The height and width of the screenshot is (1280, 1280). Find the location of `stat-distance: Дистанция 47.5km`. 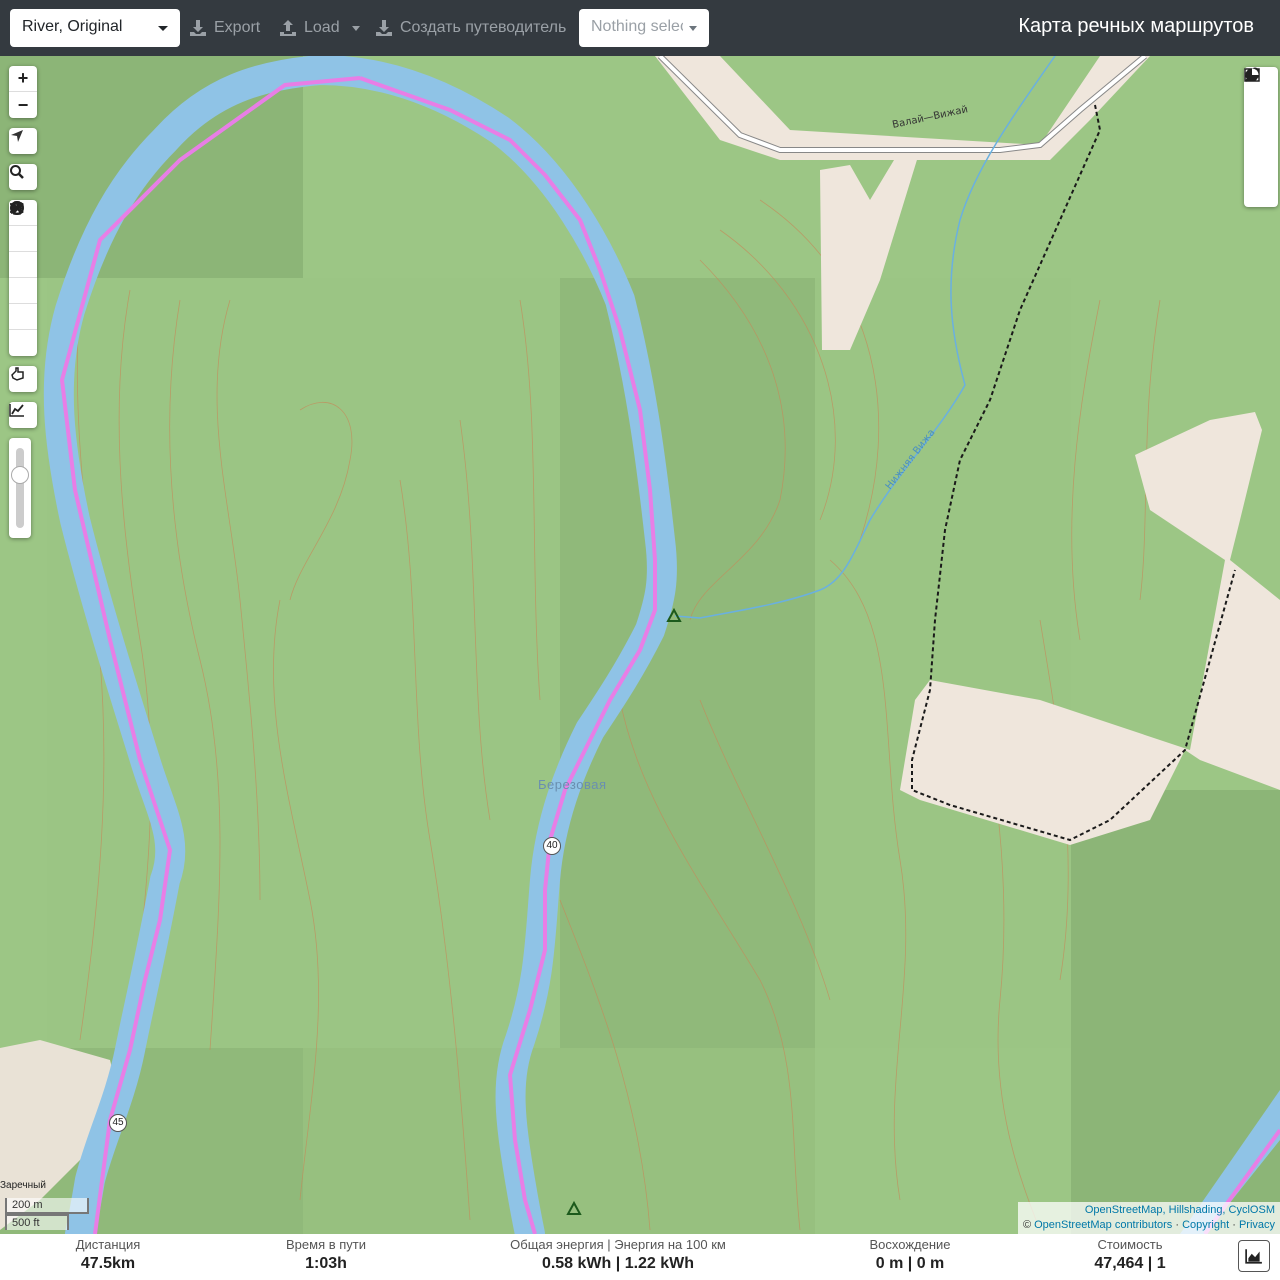

stat-distance: Дистанция 47.5km is located at coordinates (108, 1255).